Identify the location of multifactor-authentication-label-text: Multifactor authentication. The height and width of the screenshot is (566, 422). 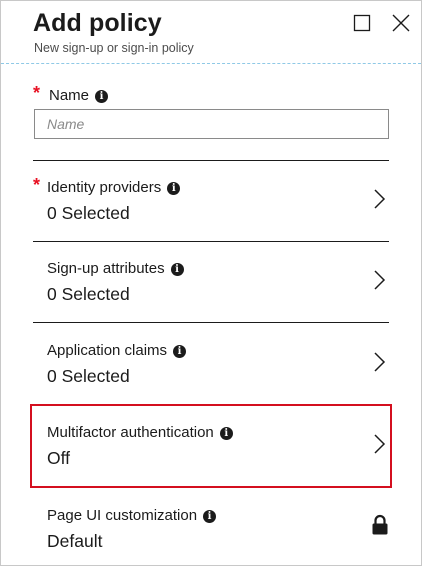
(130, 432).